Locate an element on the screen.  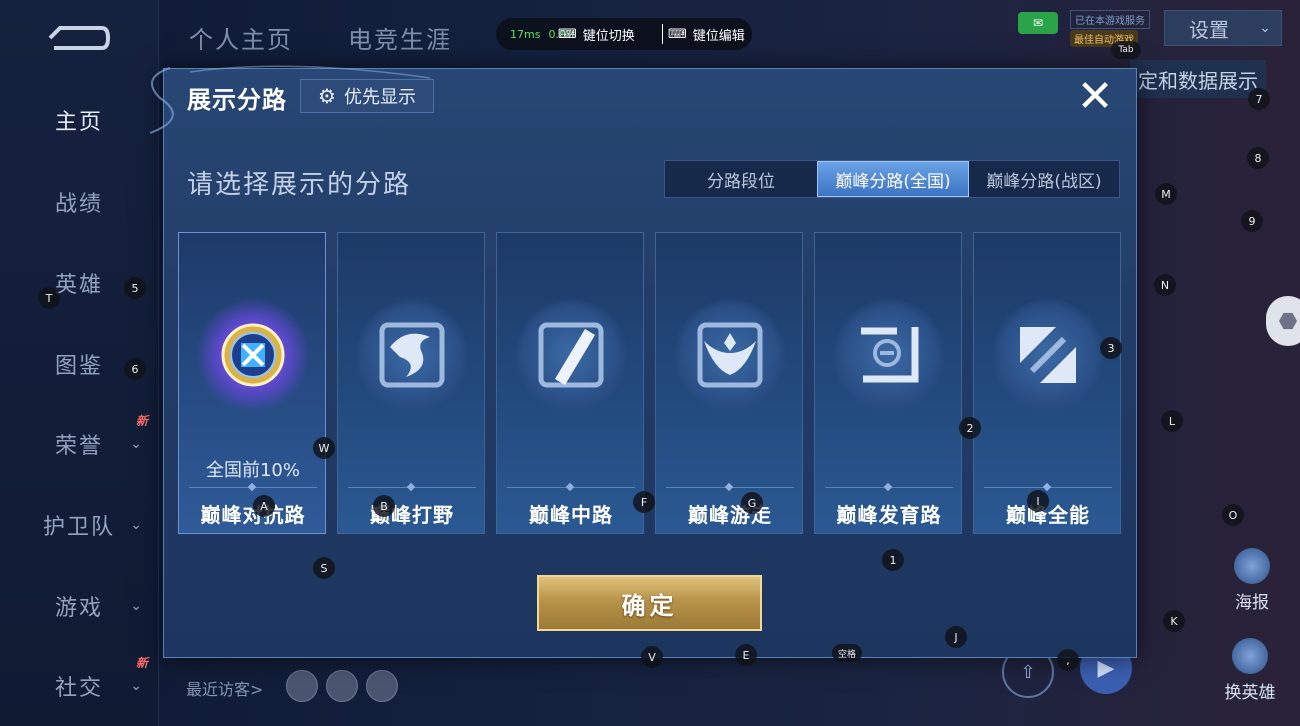
lane-card: 巅峰中路 is located at coordinates (570, 383).